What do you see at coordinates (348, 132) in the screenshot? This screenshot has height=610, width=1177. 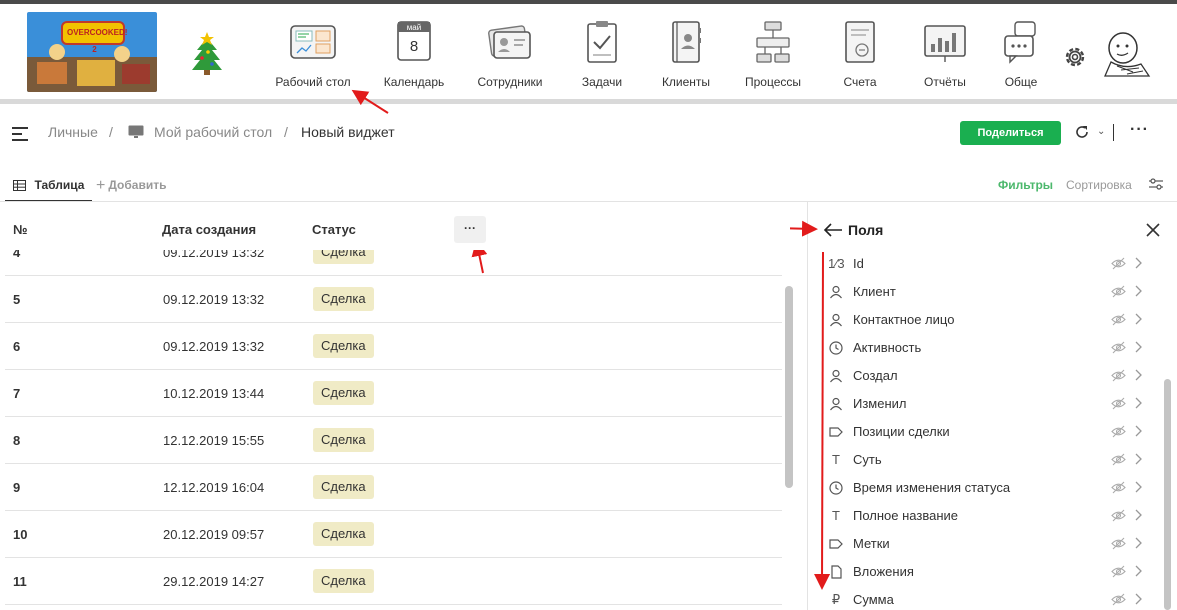 I see `breadcrumb-current: Новый виджет` at bounding box center [348, 132].